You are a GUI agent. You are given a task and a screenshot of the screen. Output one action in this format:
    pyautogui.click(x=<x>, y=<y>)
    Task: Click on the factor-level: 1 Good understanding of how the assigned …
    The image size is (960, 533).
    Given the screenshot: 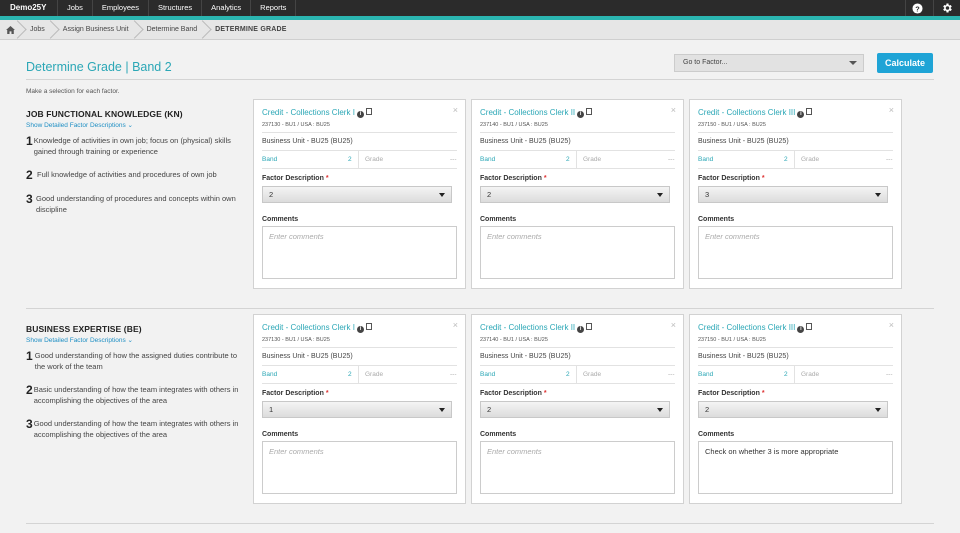 What is the action you would take?
    pyautogui.click(x=131, y=360)
    